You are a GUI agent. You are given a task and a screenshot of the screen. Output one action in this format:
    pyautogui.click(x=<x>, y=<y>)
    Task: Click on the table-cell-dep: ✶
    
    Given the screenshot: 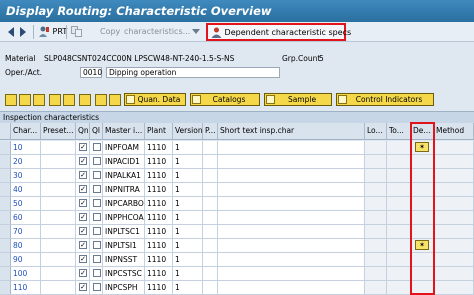 What is the action you would take?
    pyautogui.click(x=422, y=148)
    